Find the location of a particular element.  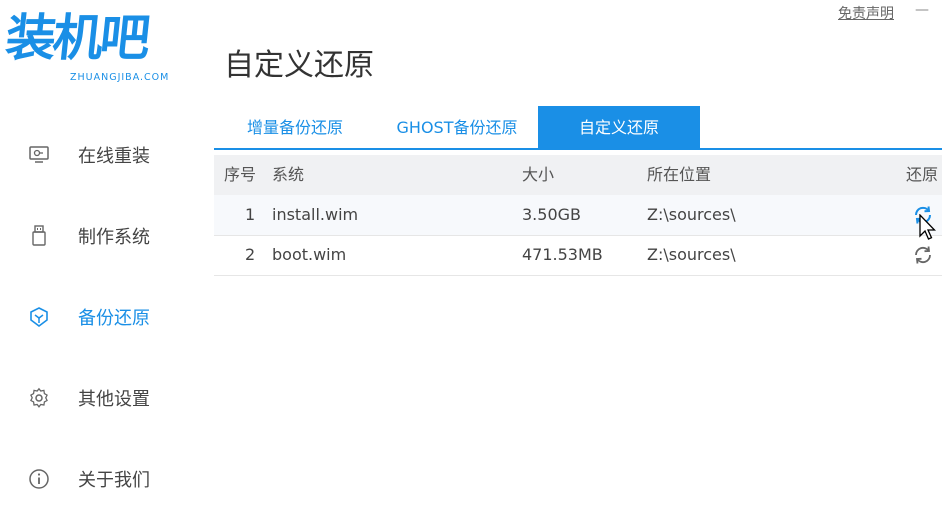

sidebar-item-about-us: 关于我们 is located at coordinates (109, 479).